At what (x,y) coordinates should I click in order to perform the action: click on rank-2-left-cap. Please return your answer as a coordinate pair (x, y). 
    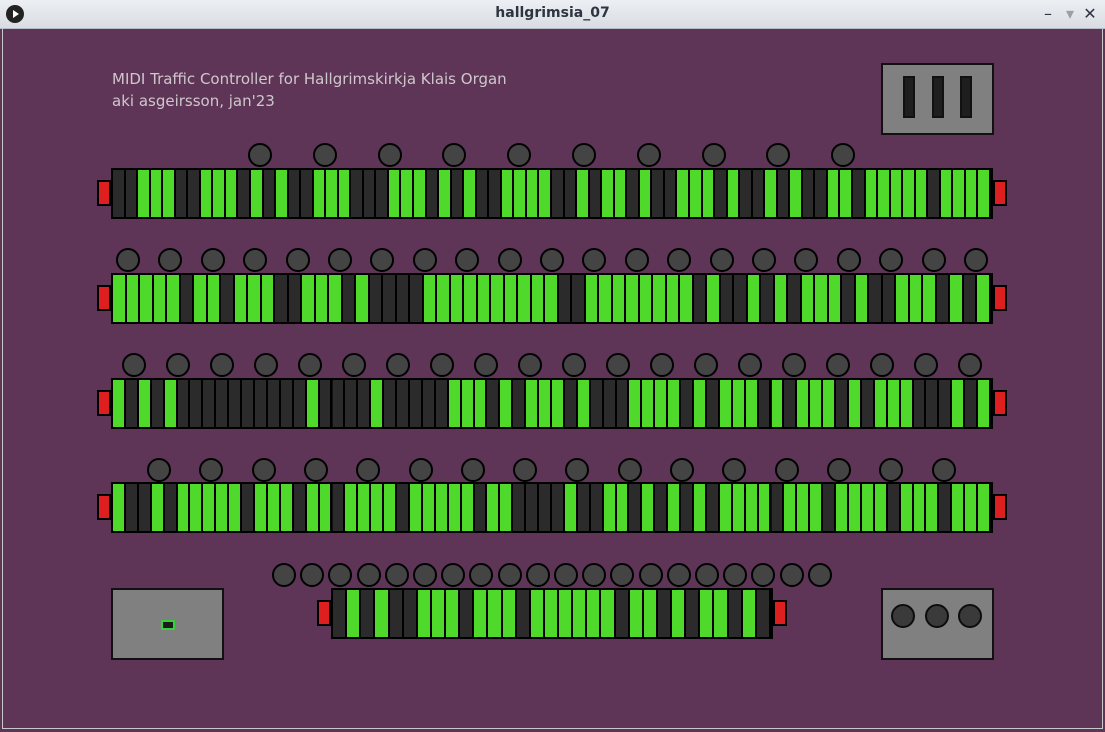
    Looking at the image, I should click on (104, 298).